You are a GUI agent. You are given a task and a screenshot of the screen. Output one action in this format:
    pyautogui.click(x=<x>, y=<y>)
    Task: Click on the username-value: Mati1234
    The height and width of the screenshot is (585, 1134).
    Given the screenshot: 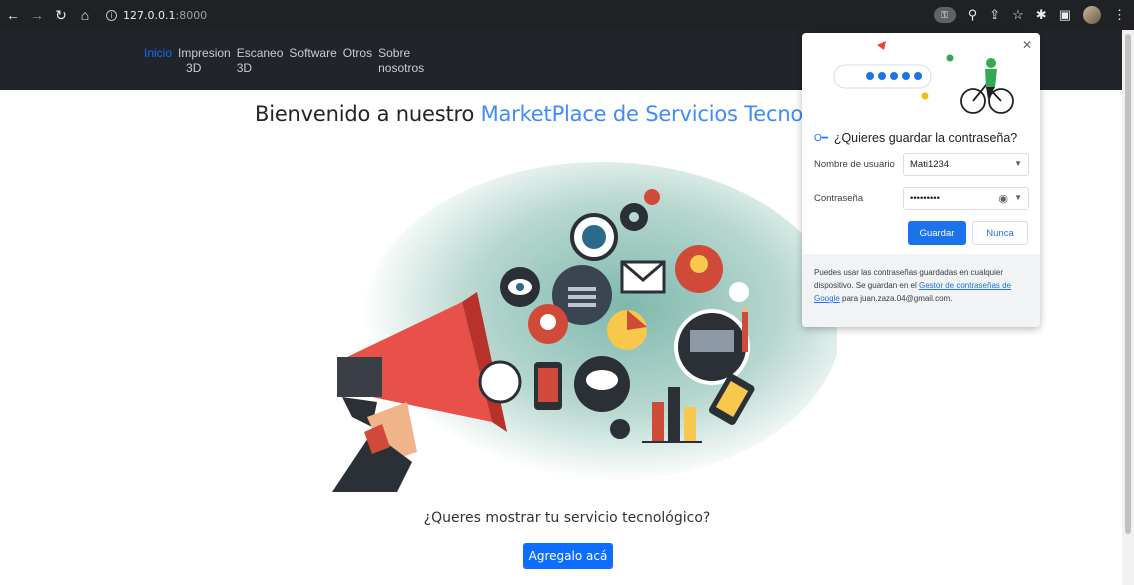 What is the action you would take?
    pyautogui.click(x=930, y=164)
    